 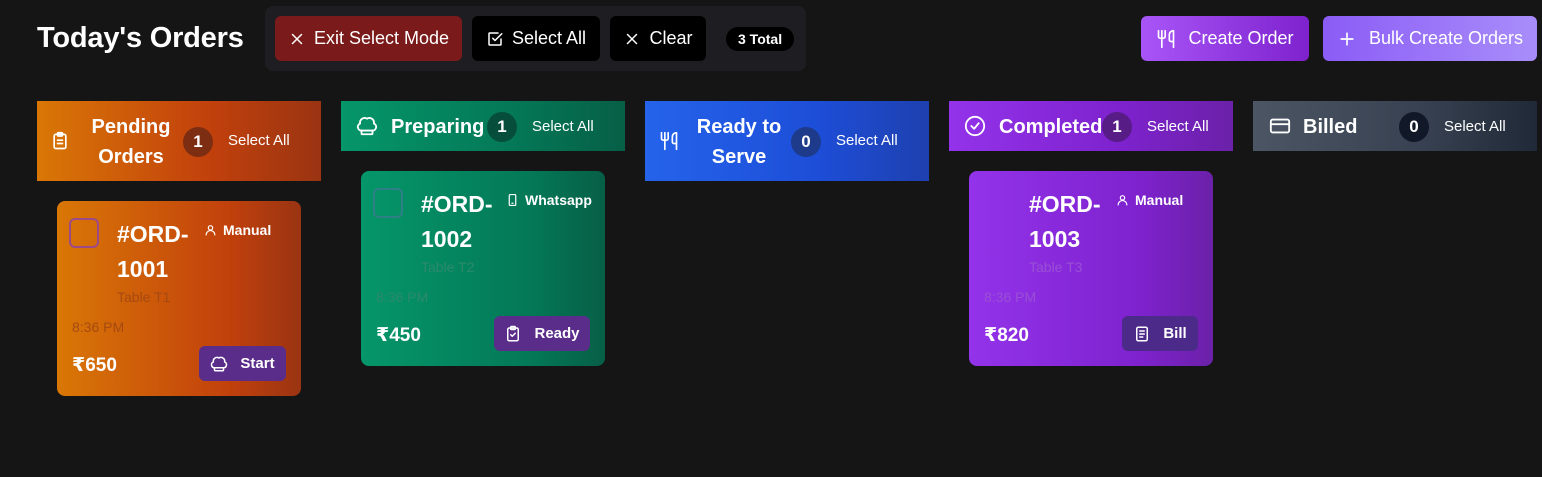 What do you see at coordinates (558, 200) in the screenshot?
I see `order-source-label: Whatsapp` at bounding box center [558, 200].